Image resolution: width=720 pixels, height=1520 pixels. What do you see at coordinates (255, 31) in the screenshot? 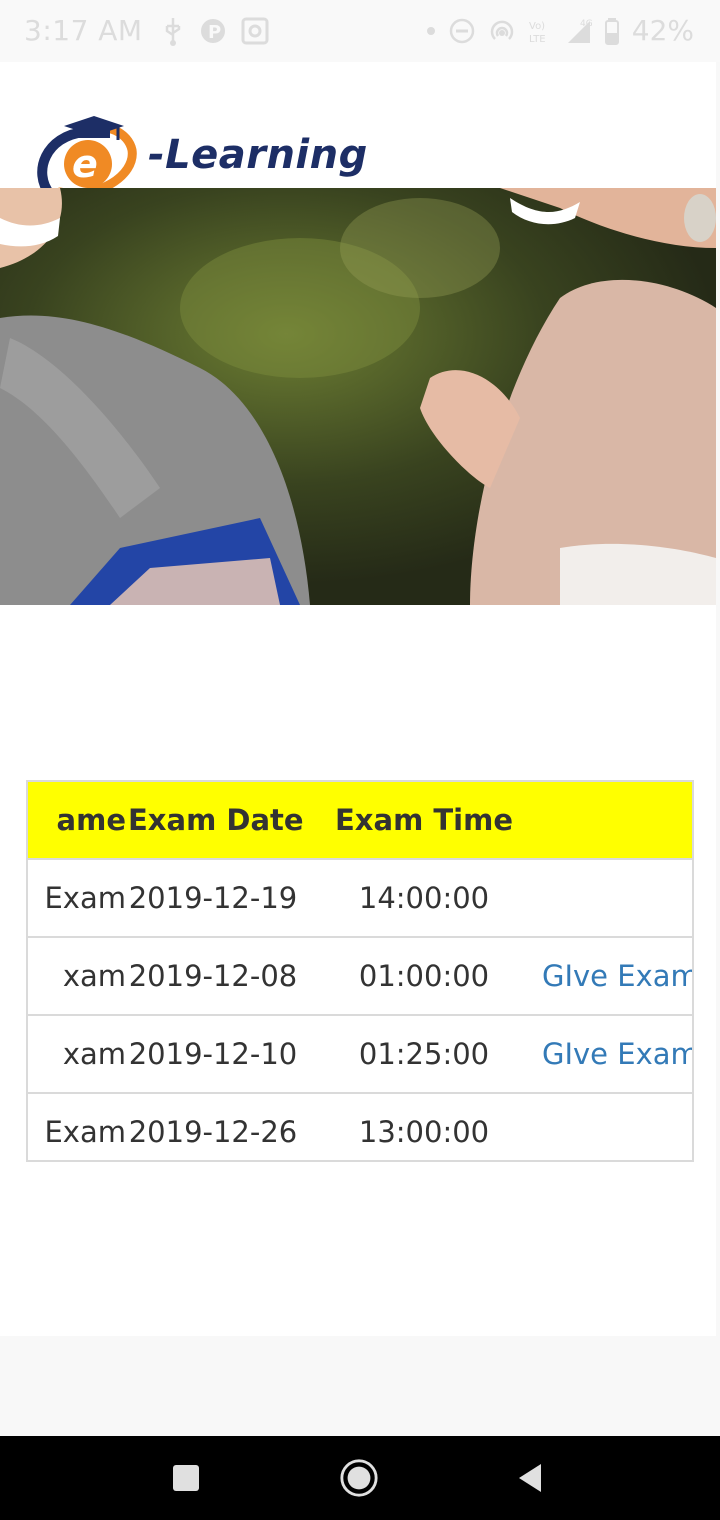
I see `screenshot-icon` at bounding box center [255, 31].